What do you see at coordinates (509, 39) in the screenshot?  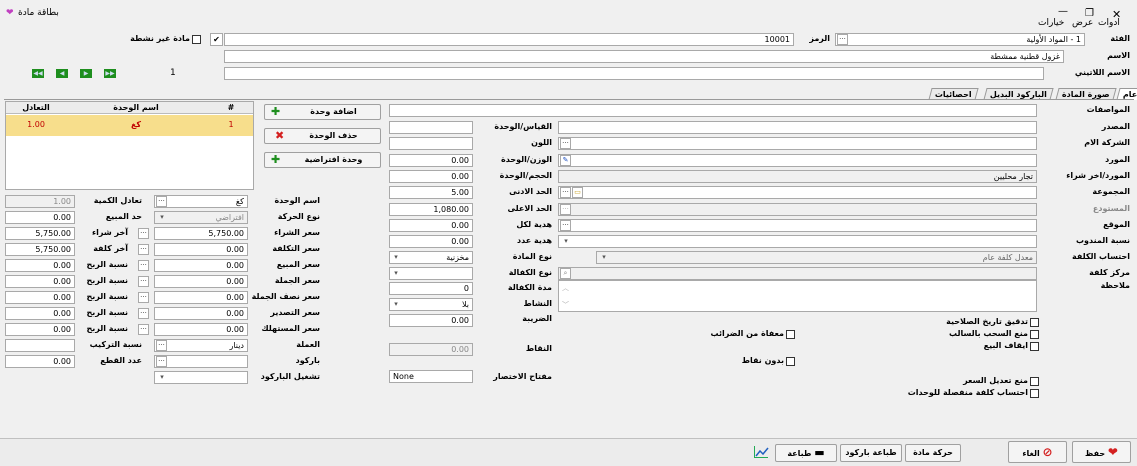 I see `code-field: 10001` at bounding box center [509, 39].